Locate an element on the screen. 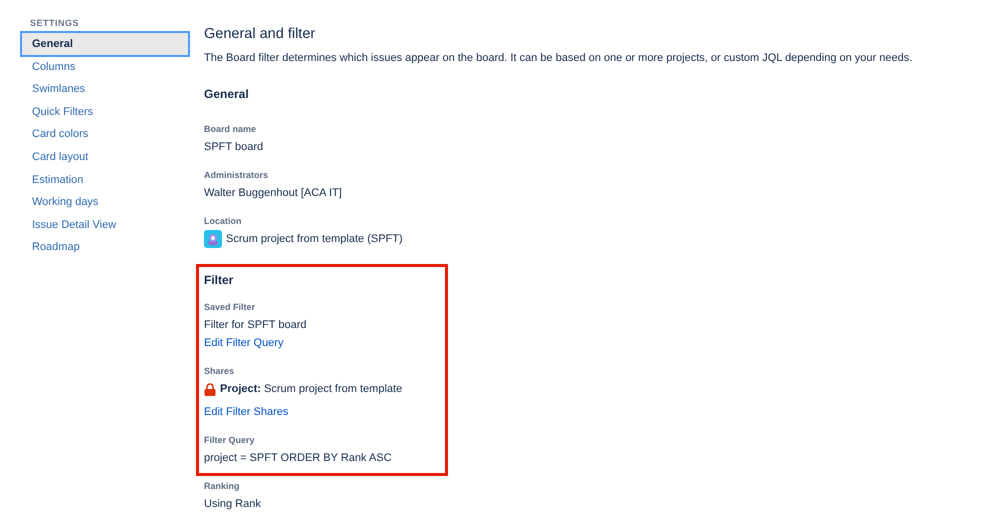 This screenshot has height=520, width=999. field-value: Walter Buggenhout [ACA IT] is located at coordinates (273, 193).